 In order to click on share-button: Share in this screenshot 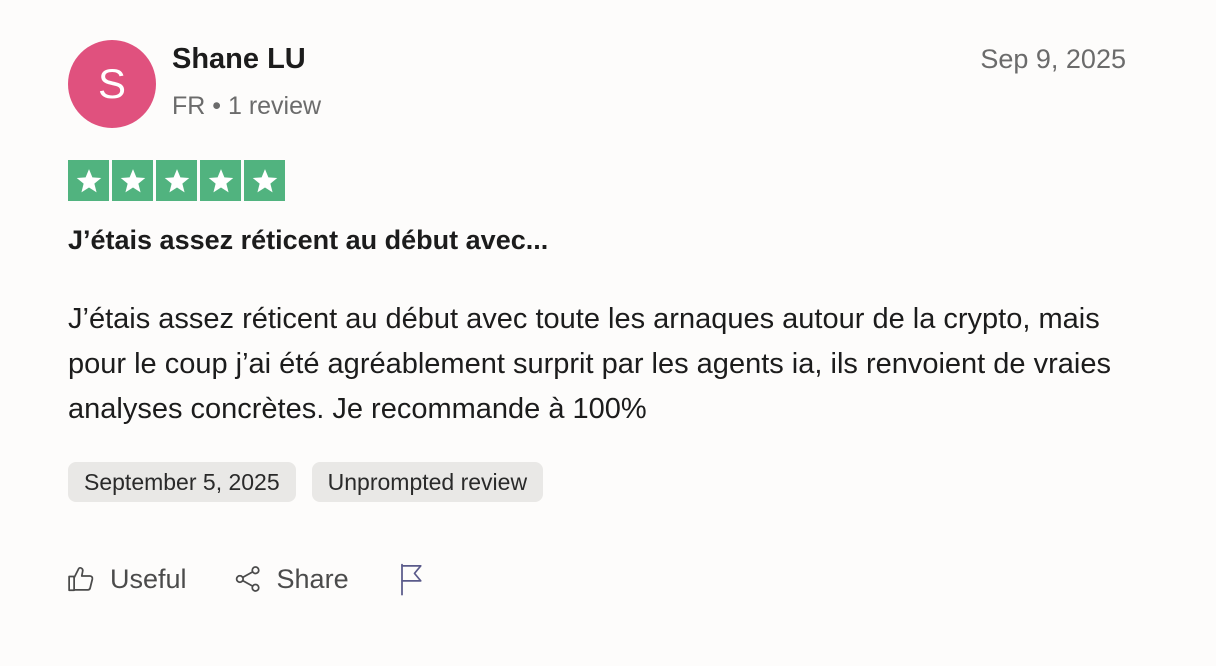, I will do `click(291, 579)`.